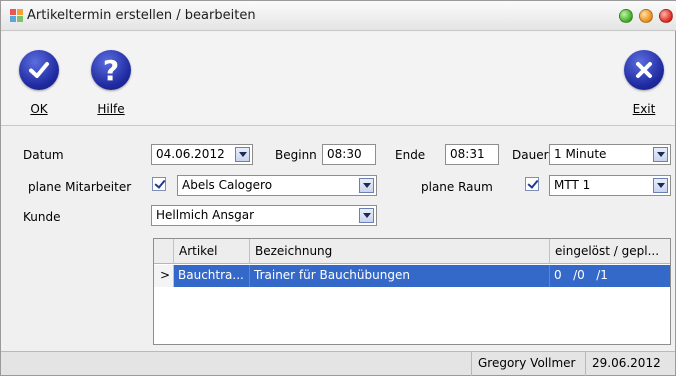 This screenshot has width=676, height=376. I want to click on kunde-value: Hellmich Ansgar, so click(205, 215).